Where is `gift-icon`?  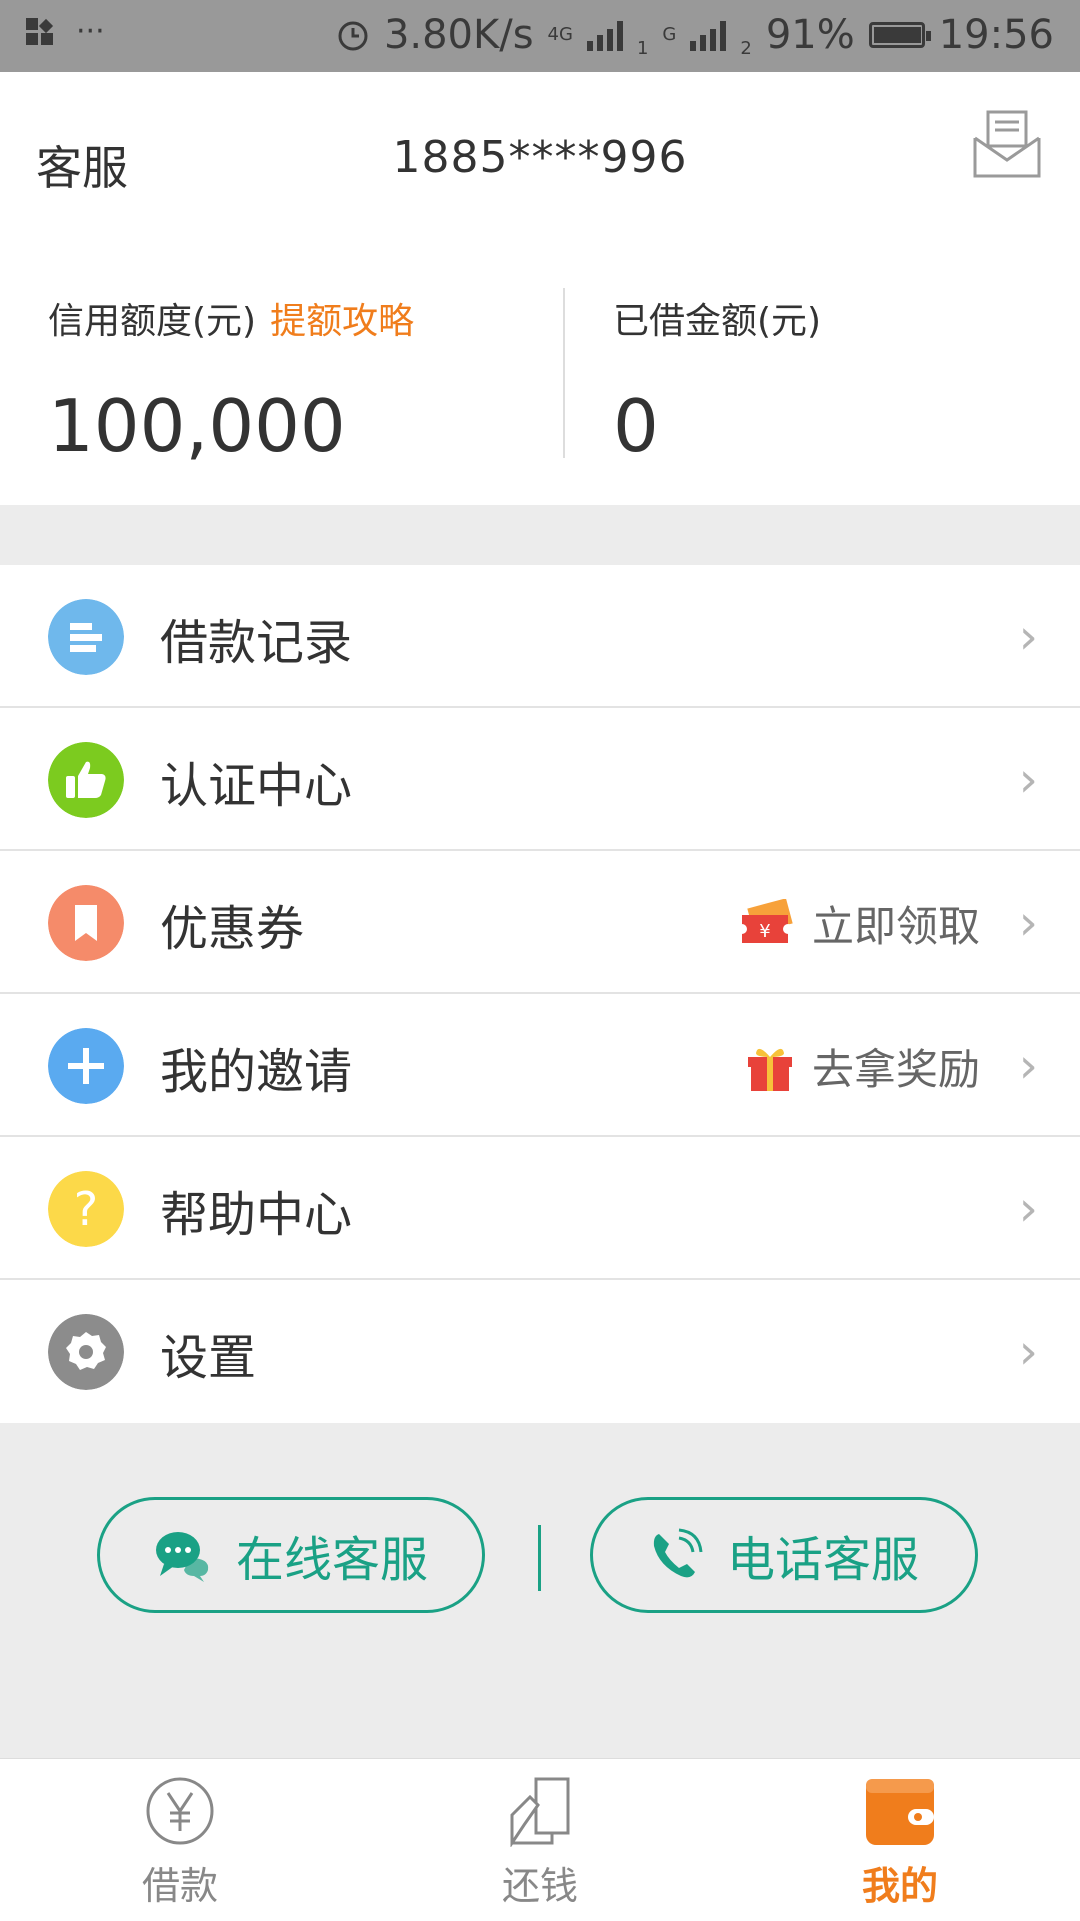
gift-icon is located at coordinates (769, 1069).